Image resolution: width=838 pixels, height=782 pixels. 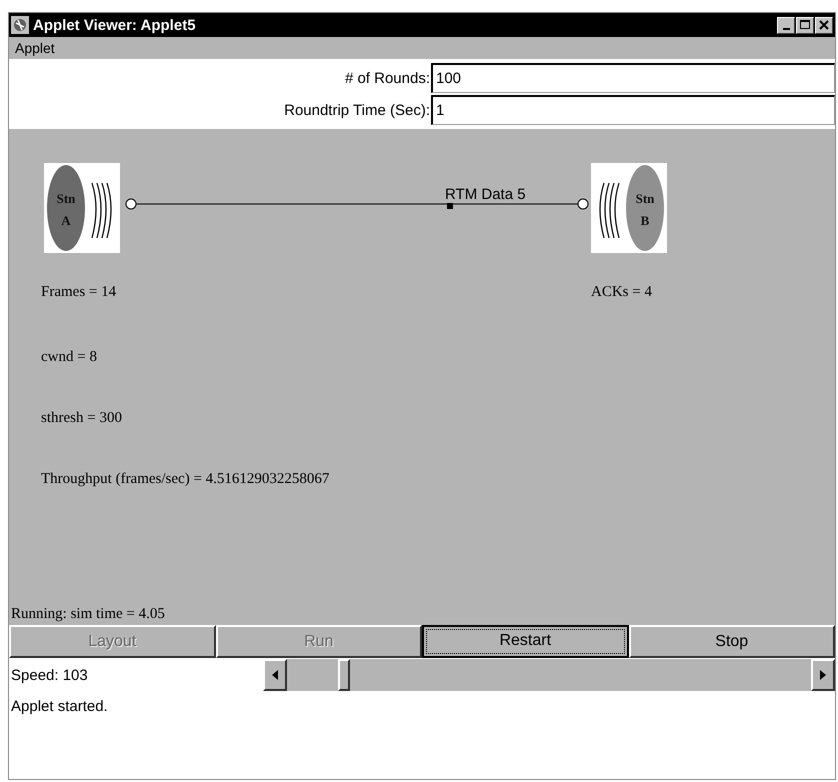 I want to click on speed-label: Speed: 103, so click(x=49, y=675).